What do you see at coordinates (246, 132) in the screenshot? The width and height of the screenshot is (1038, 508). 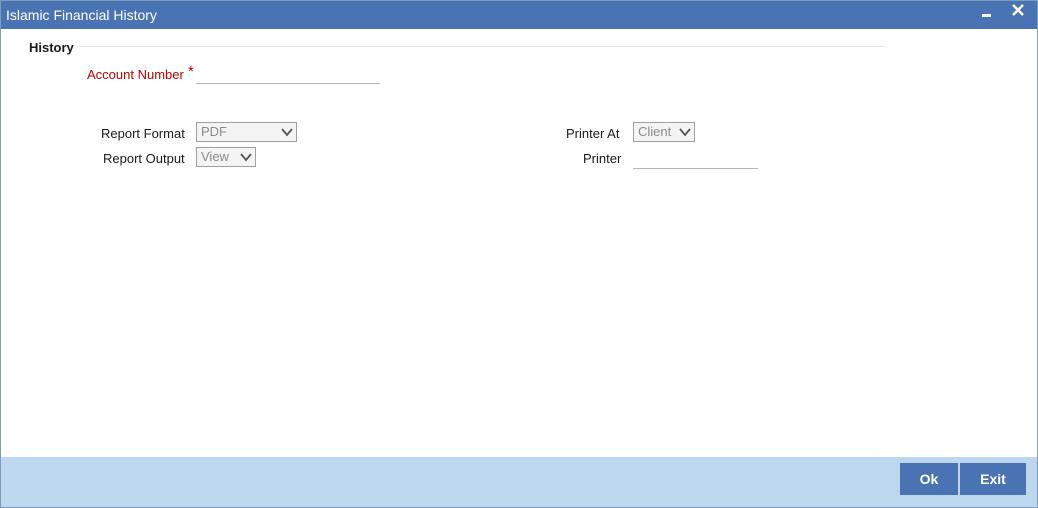 I see `report-format-select: PDF` at bounding box center [246, 132].